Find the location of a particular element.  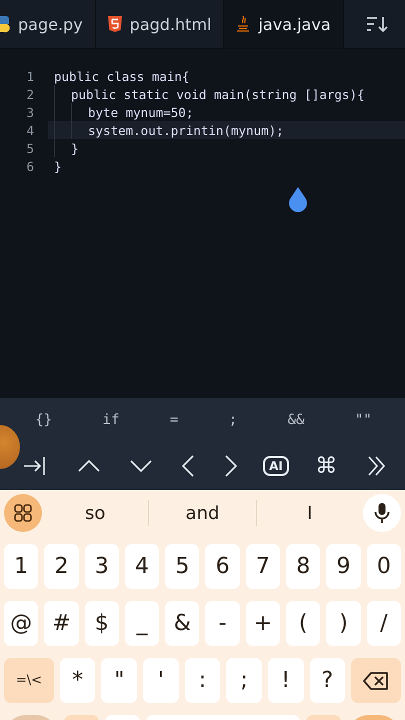

keyboard-key: ) is located at coordinates (343, 623).